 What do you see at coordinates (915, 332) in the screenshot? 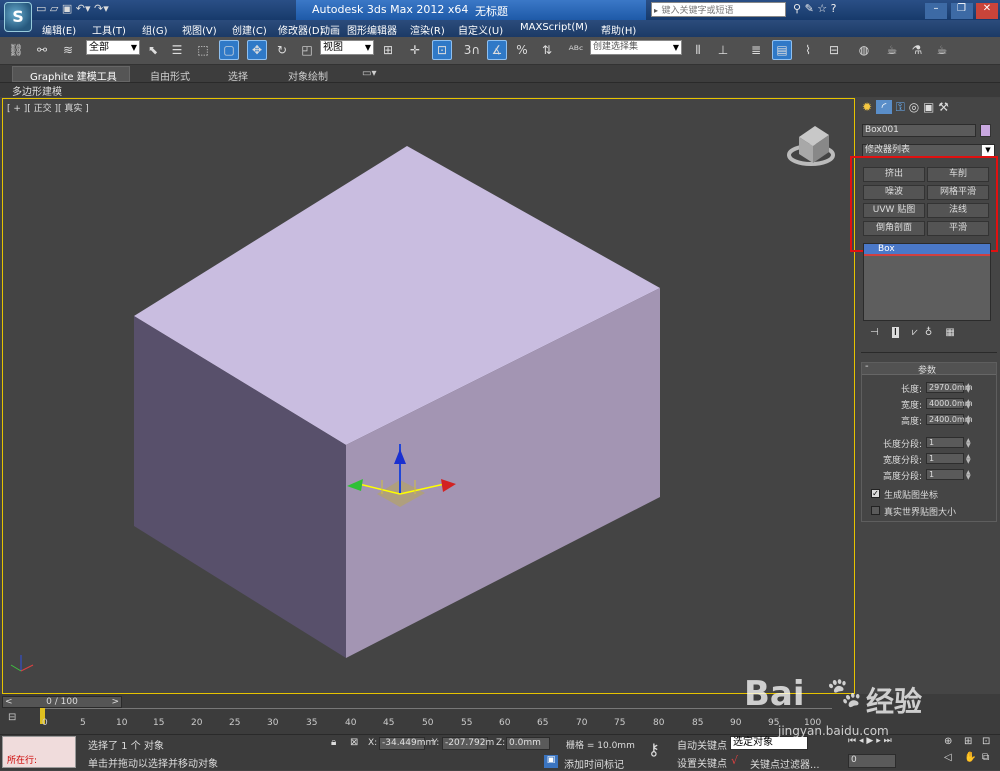
I see `make-unique-icon: ⩗` at bounding box center [915, 332].